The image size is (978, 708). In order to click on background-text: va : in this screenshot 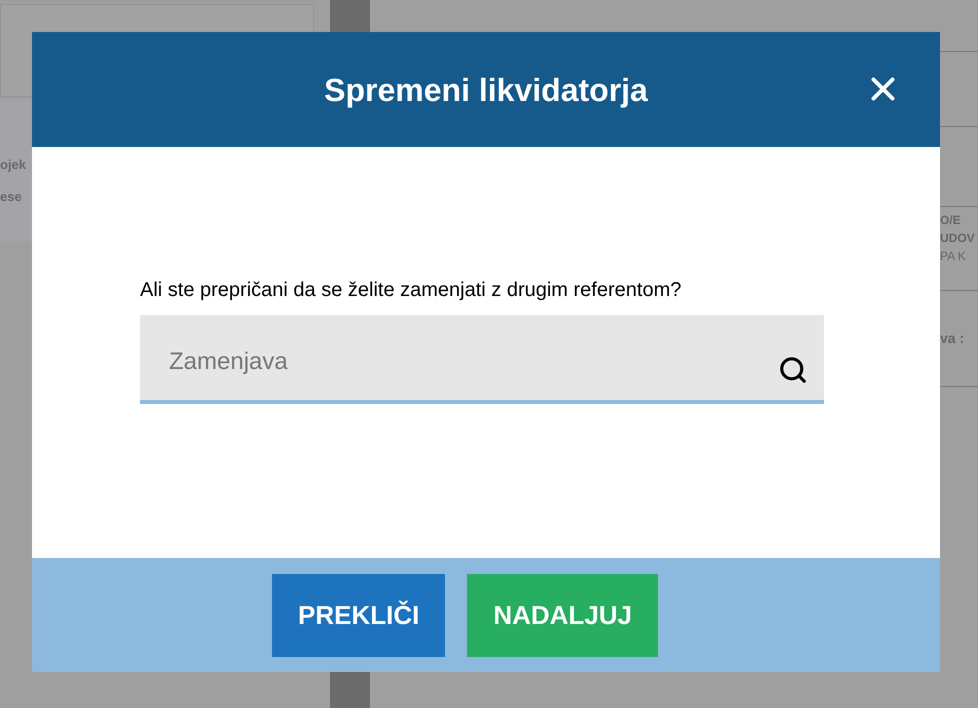, I will do `click(952, 338)`.